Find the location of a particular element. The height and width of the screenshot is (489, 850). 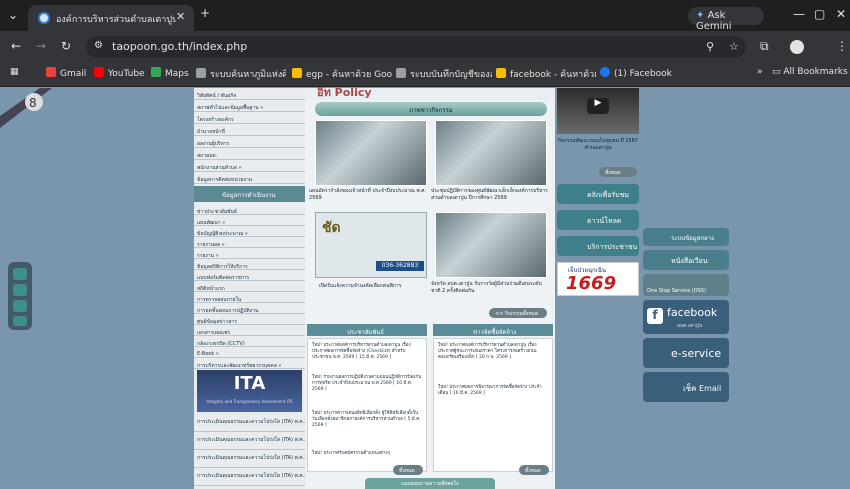

accessibility-icon is located at coordinates (20, 274).